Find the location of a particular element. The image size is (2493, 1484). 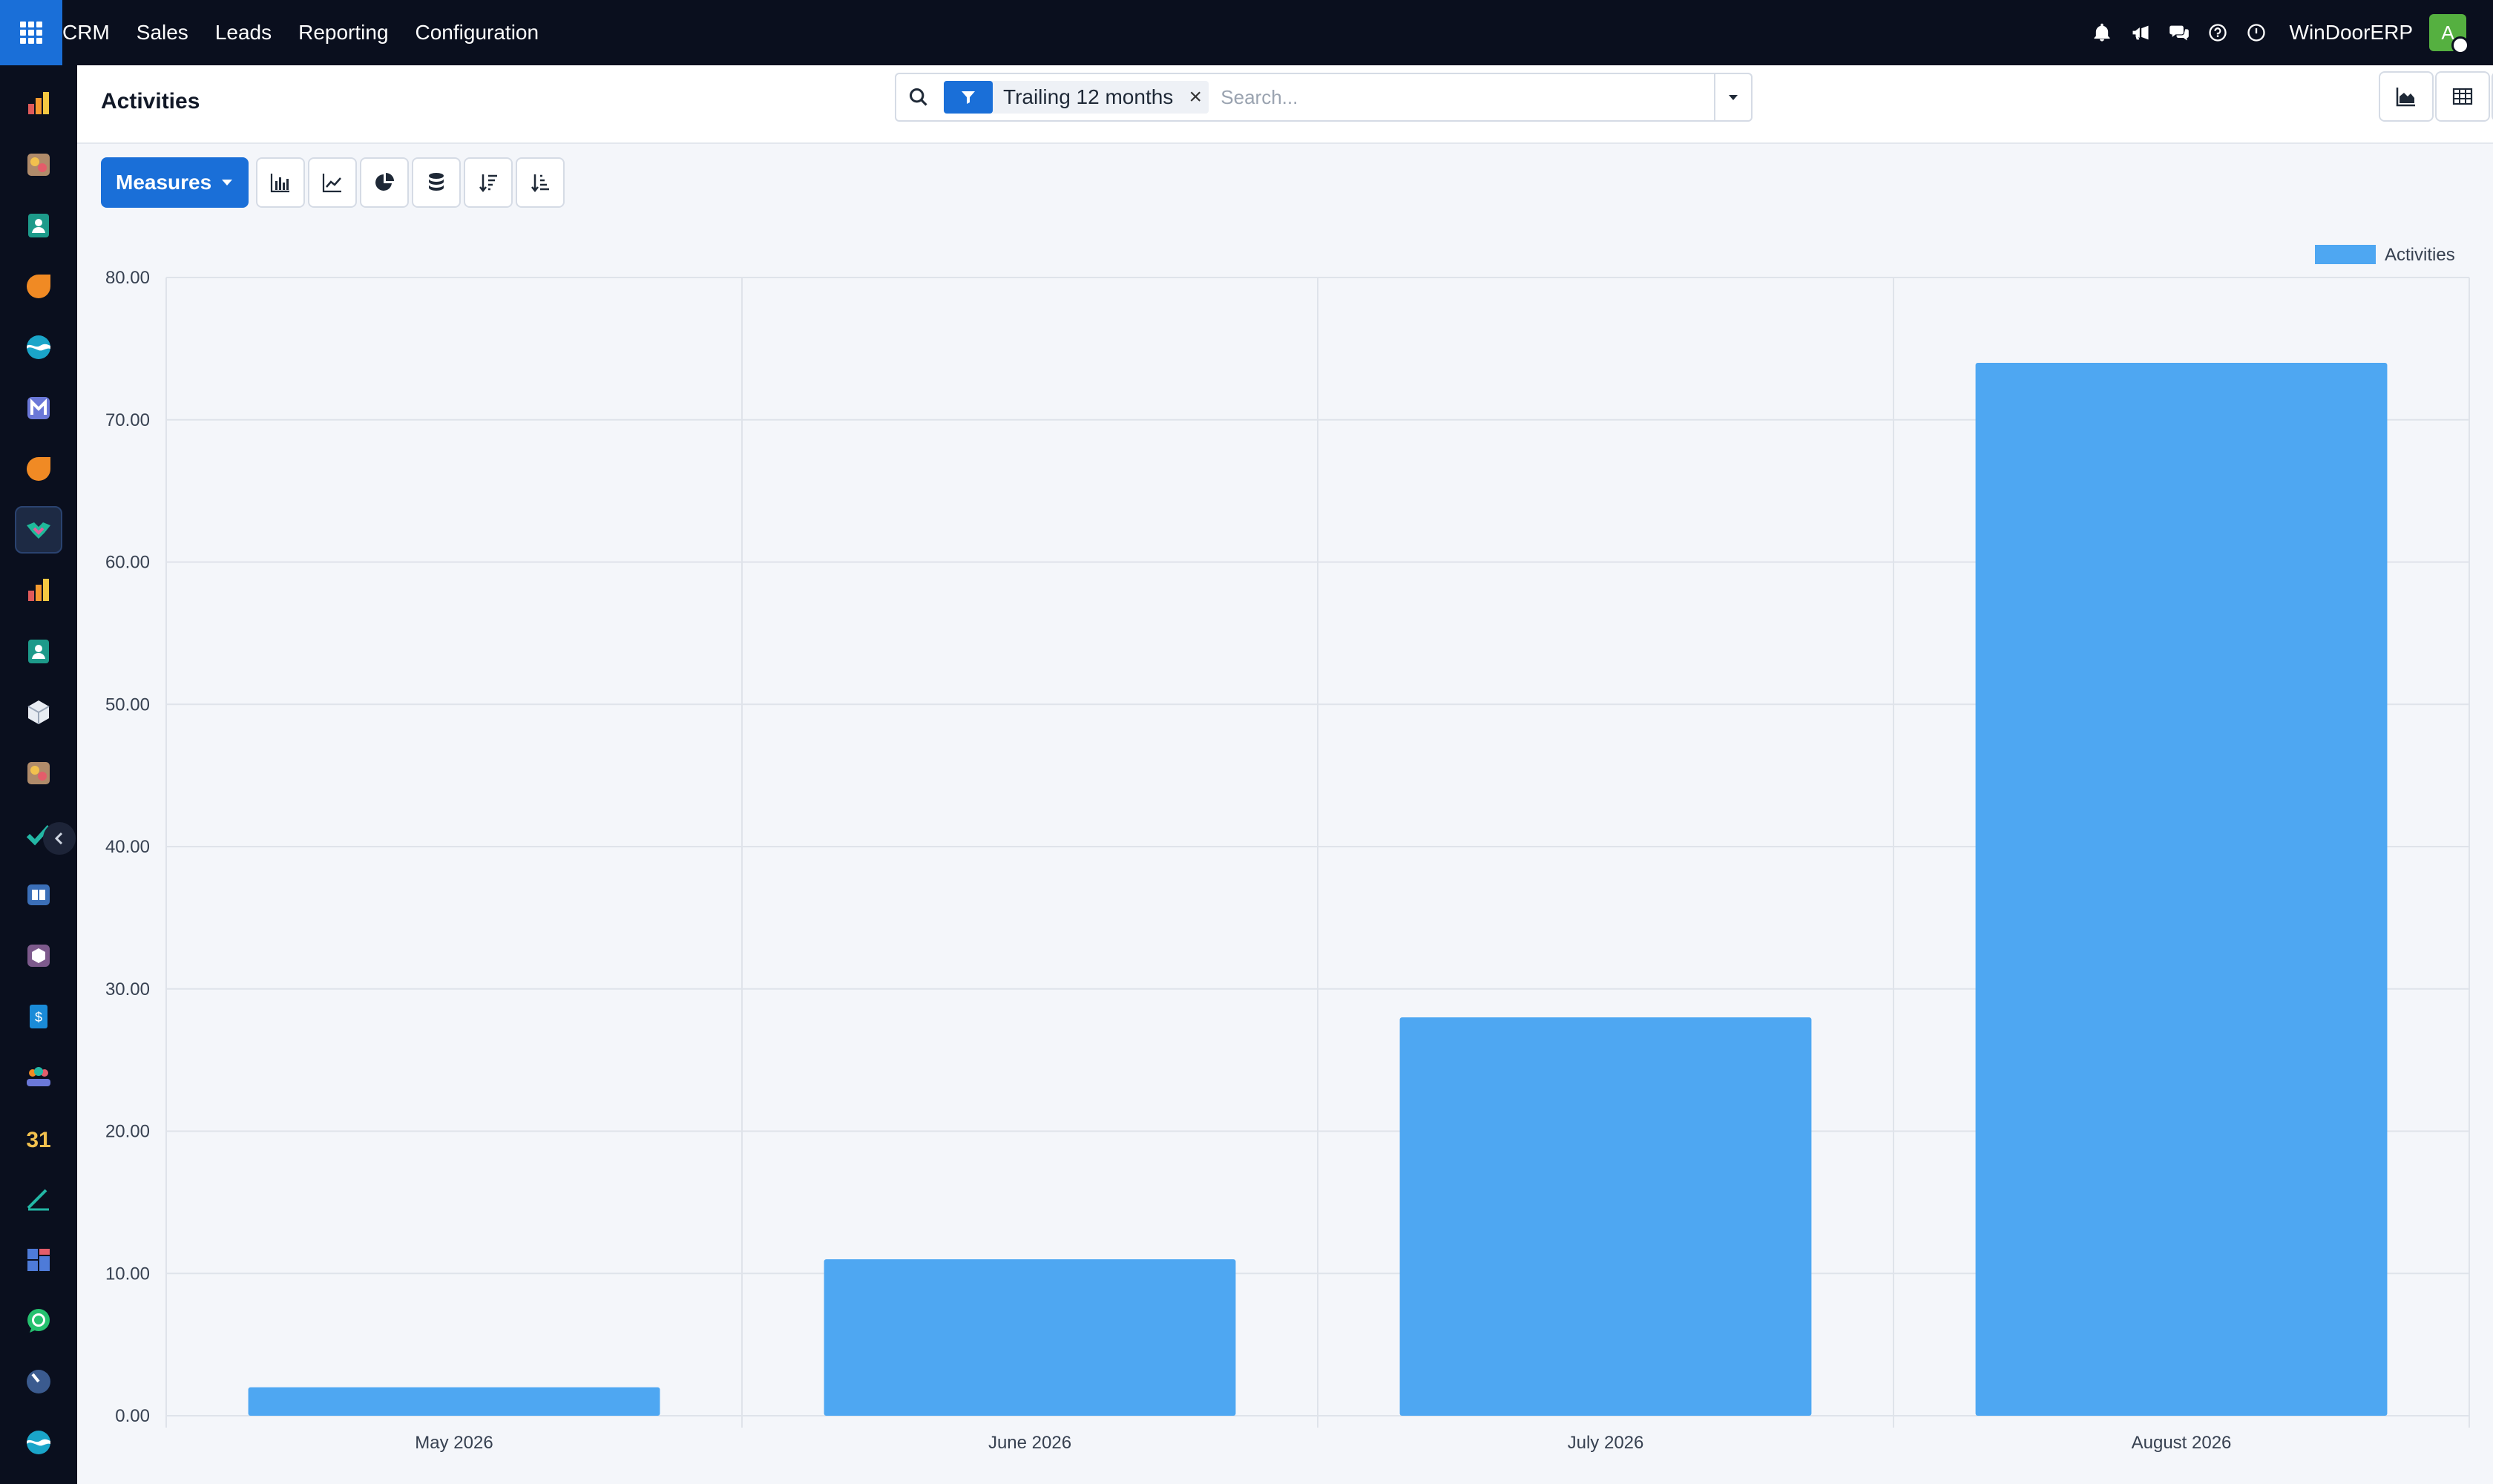

sidebar-app-crm-active is located at coordinates (38, 530).